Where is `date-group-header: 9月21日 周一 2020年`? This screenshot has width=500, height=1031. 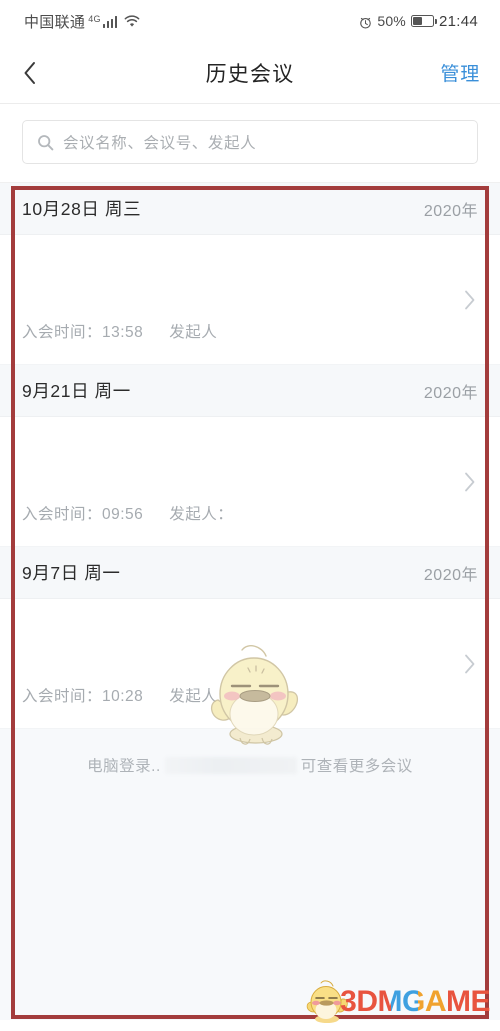 date-group-header: 9月21日 周一 2020年 is located at coordinates (250, 391).